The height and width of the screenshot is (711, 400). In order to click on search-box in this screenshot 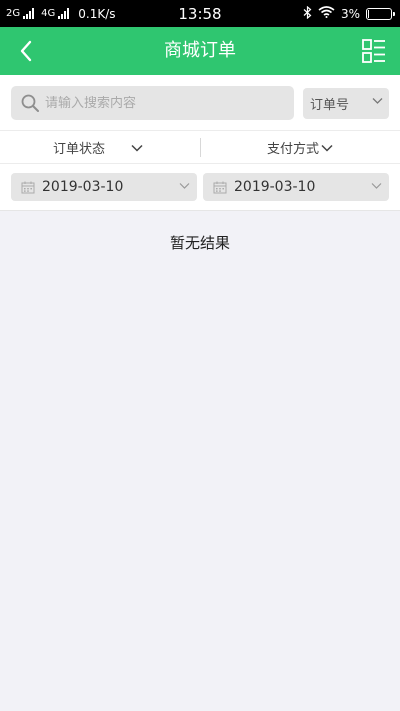, I will do `click(152, 103)`.